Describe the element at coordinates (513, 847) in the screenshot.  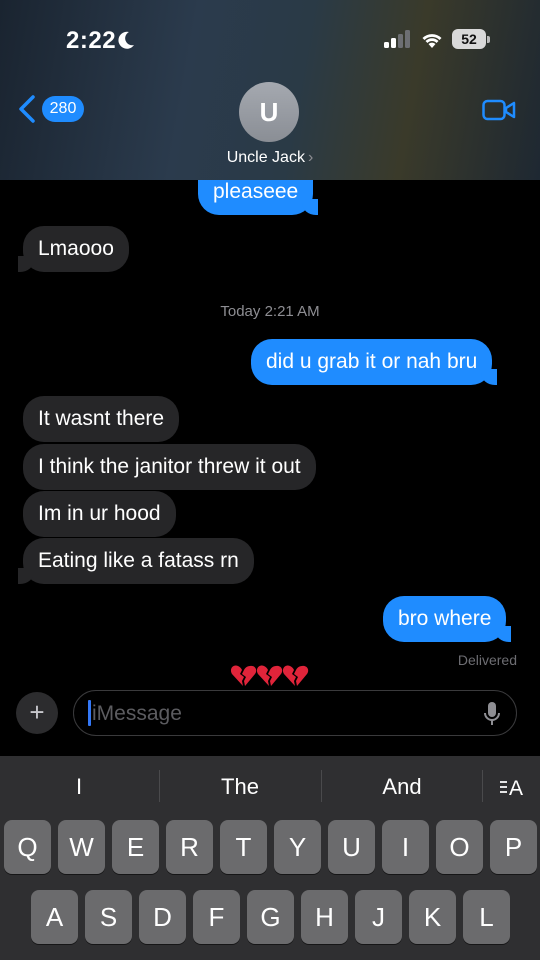
I see `key-p: P` at that location.